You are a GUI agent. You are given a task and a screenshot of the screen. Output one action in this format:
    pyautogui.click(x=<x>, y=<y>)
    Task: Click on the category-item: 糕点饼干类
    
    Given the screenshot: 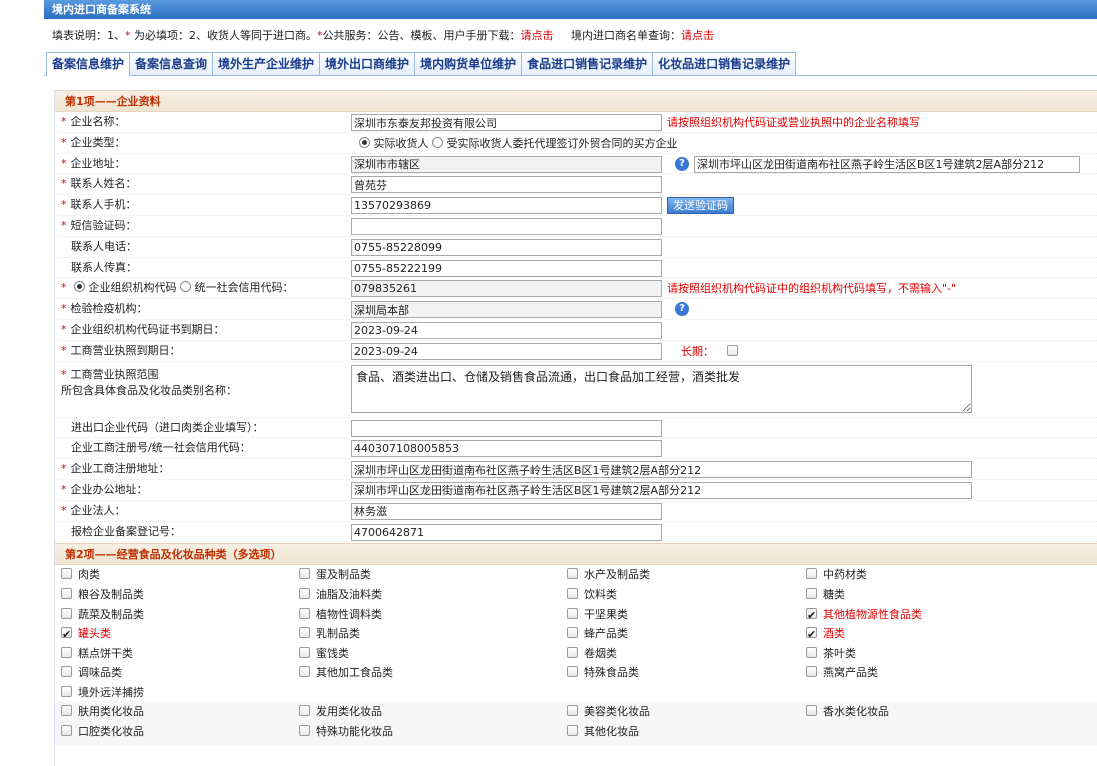 What is the action you would take?
    pyautogui.click(x=97, y=654)
    